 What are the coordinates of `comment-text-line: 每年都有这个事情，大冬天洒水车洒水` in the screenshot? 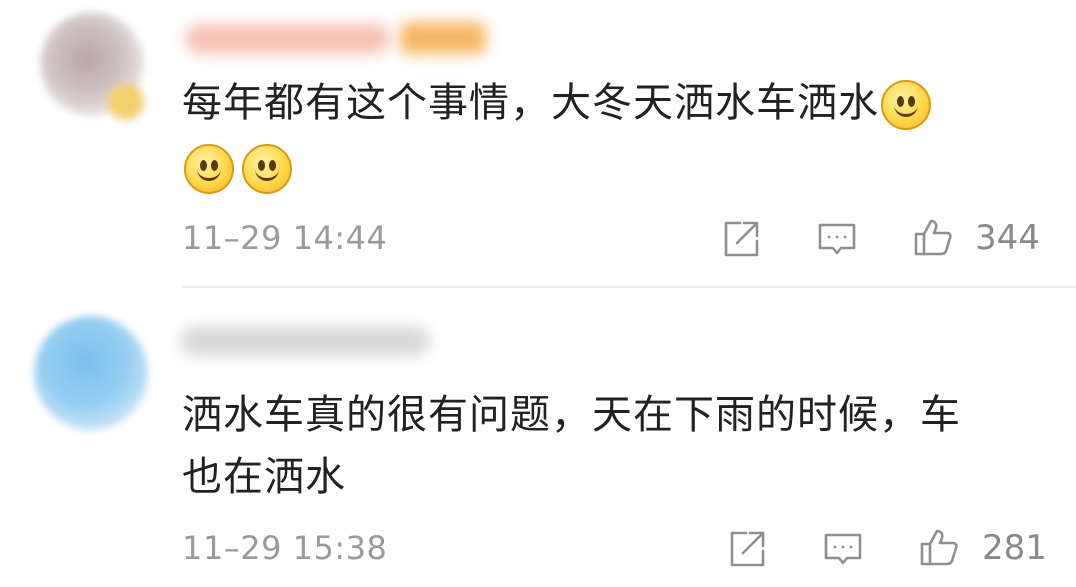 It's located at (530, 103).